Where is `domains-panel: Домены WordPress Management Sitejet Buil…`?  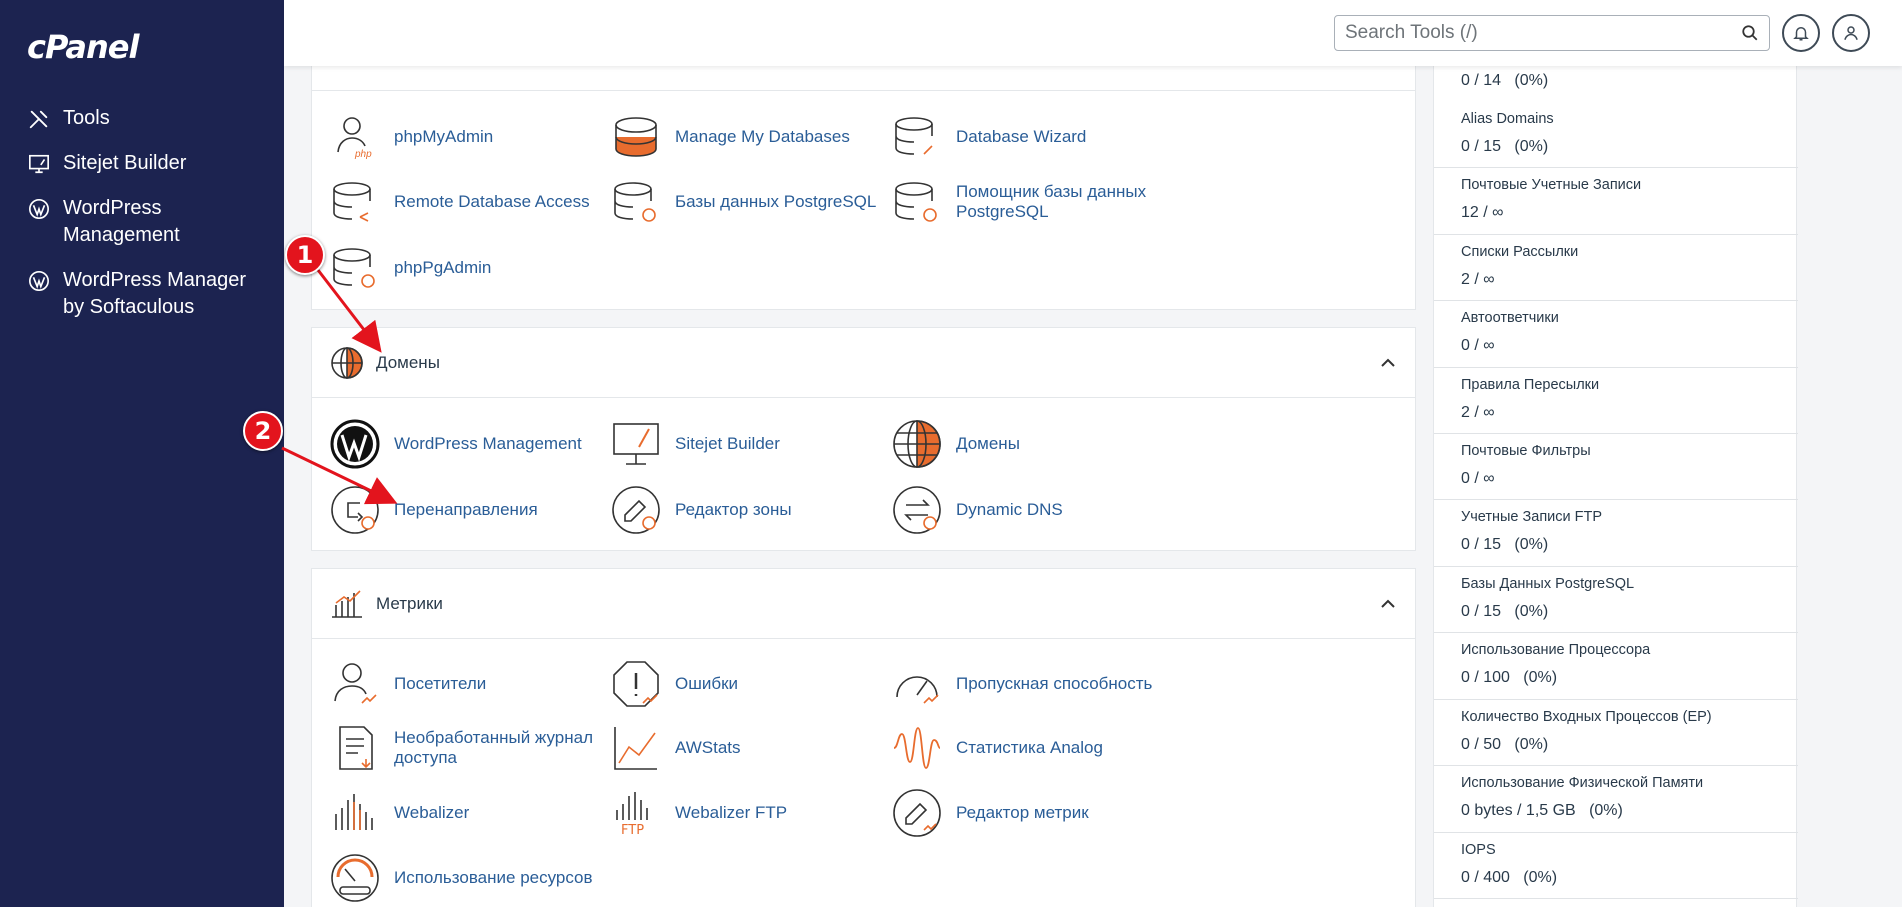 domains-panel: Домены WordPress Management Sitejet Buil… is located at coordinates (863, 439).